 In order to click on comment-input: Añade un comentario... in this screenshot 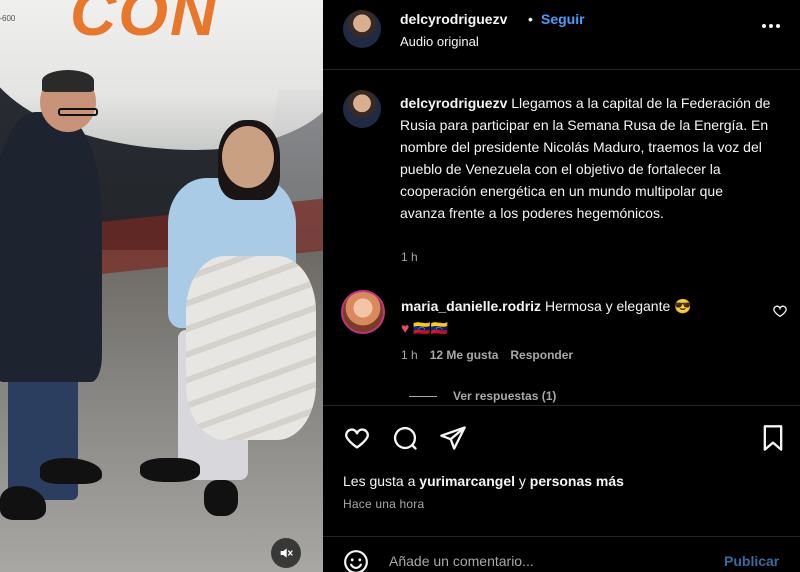, I will do `click(461, 561)`.